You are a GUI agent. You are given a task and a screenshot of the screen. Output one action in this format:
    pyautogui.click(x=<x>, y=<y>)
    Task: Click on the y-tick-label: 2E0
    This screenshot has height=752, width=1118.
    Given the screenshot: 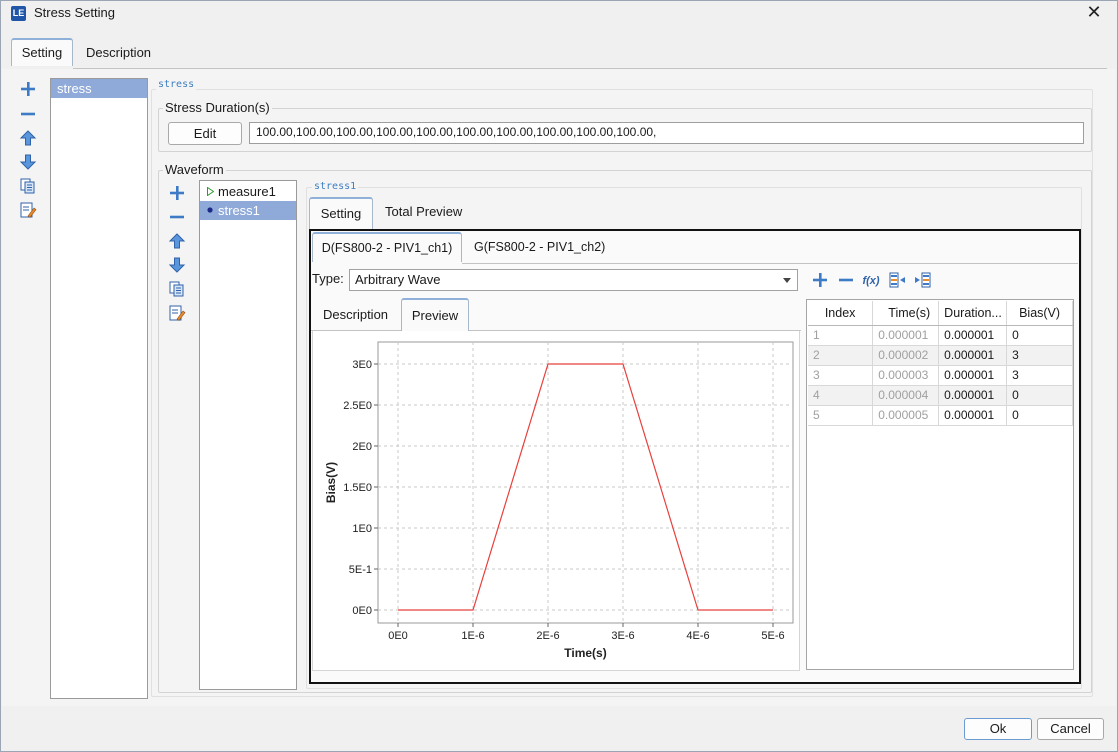 What is the action you would take?
    pyautogui.click(x=362, y=447)
    